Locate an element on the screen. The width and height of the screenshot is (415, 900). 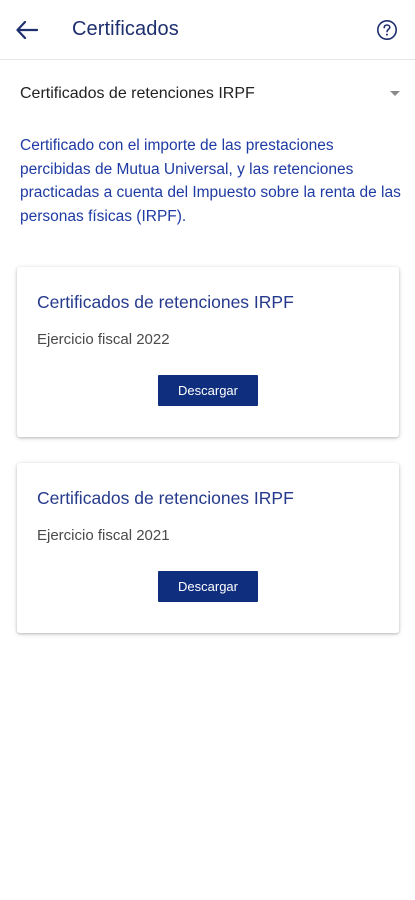
certificate-card-year: Ejercicio fiscal 2022 is located at coordinates (103, 339).